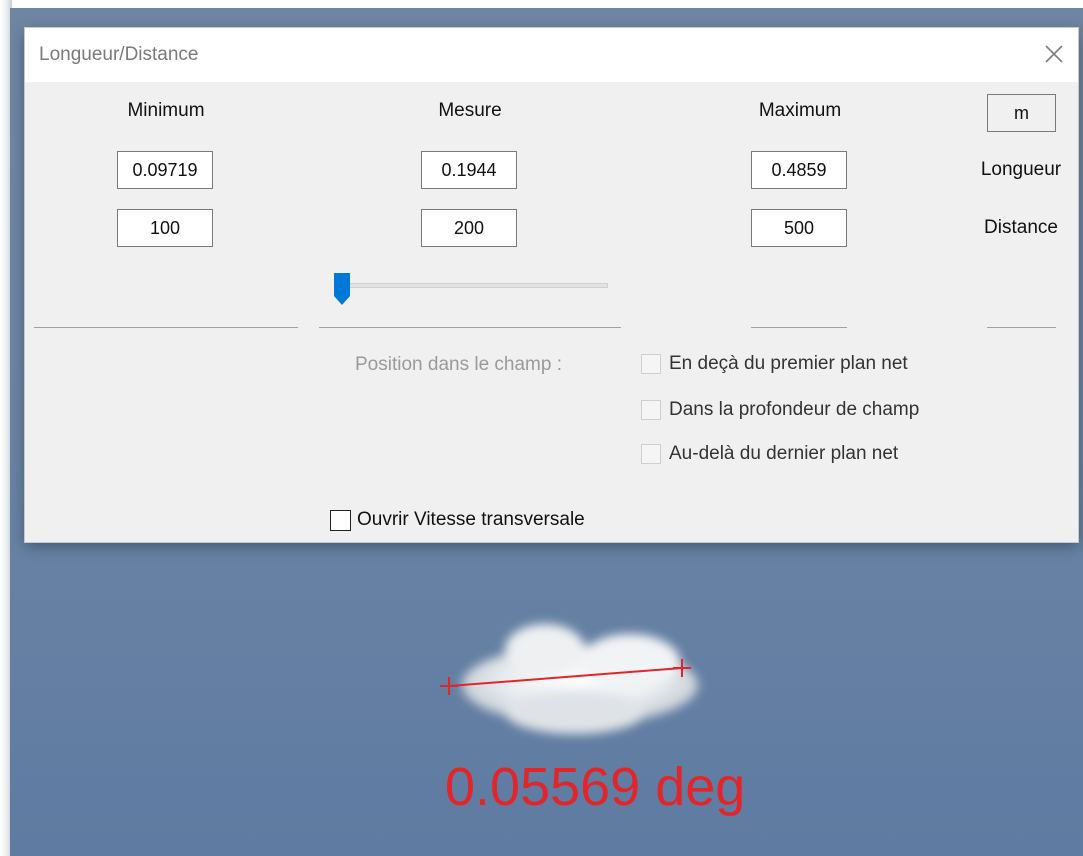 This screenshot has width=1083, height=856. What do you see at coordinates (342, 289) in the screenshot?
I see `distance-slider-thumb` at bounding box center [342, 289].